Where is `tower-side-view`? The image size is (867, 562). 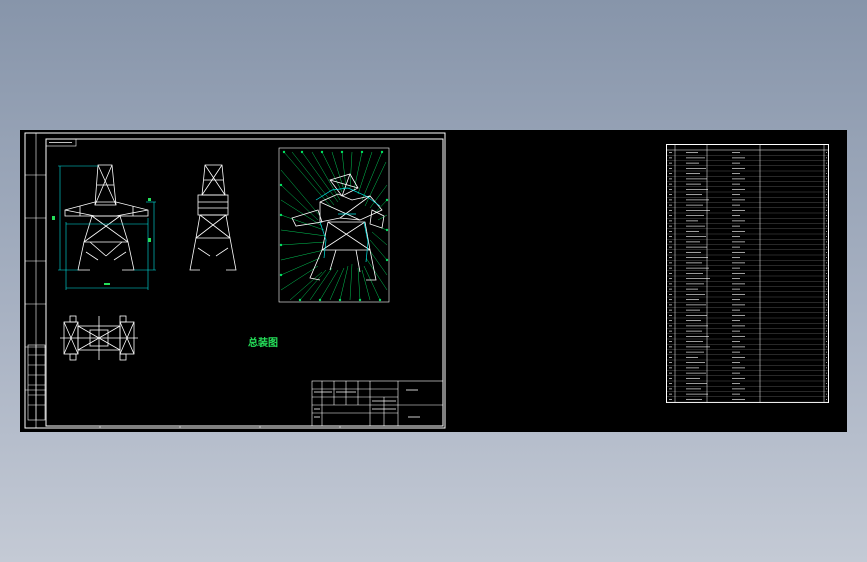 tower-side-view is located at coordinates (213, 217).